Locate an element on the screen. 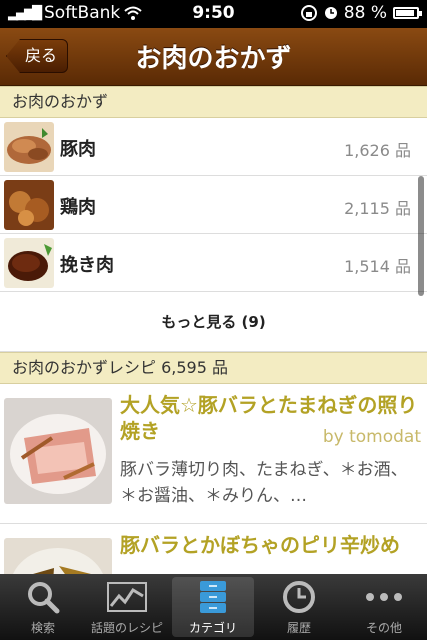  category-count: 1,514 品 is located at coordinates (377, 266).